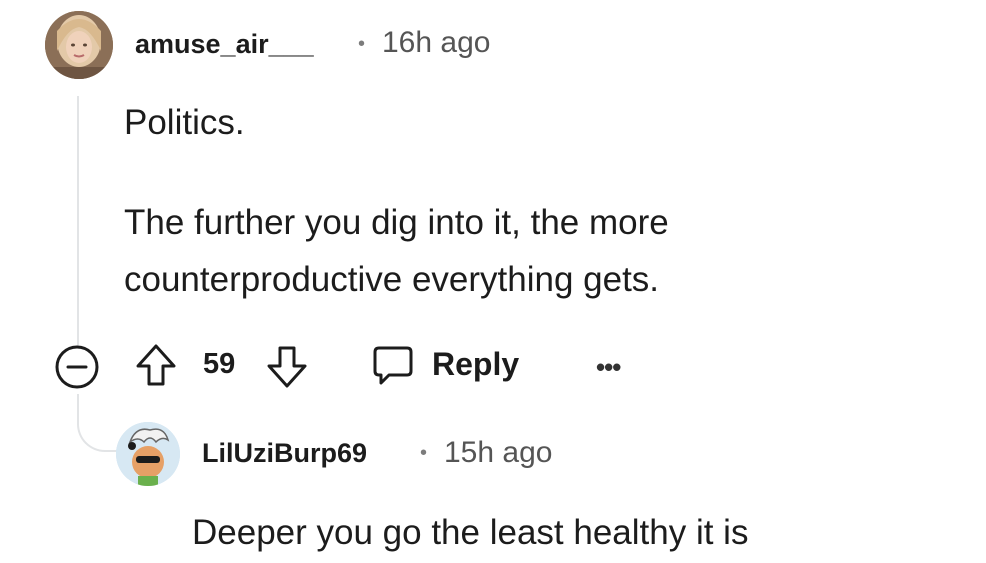 This screenshot has height=563, width=986. Describe the element at coordinates (396, 222) in the screenshot. I see `comment-body-paragraph-2-line-1: The further you dig into it, the more` at that location.